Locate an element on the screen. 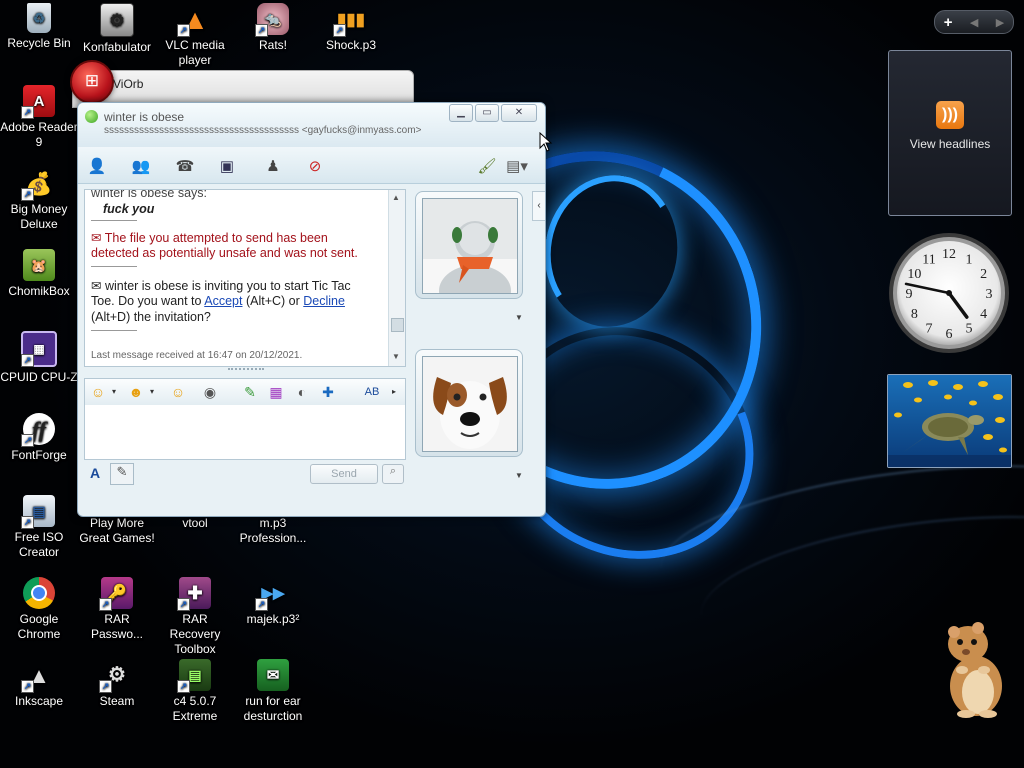 The width and height of the screenshot is (1024, 768). contact-picture-menu-icon: ▼ is located at coordinates (519, 317).